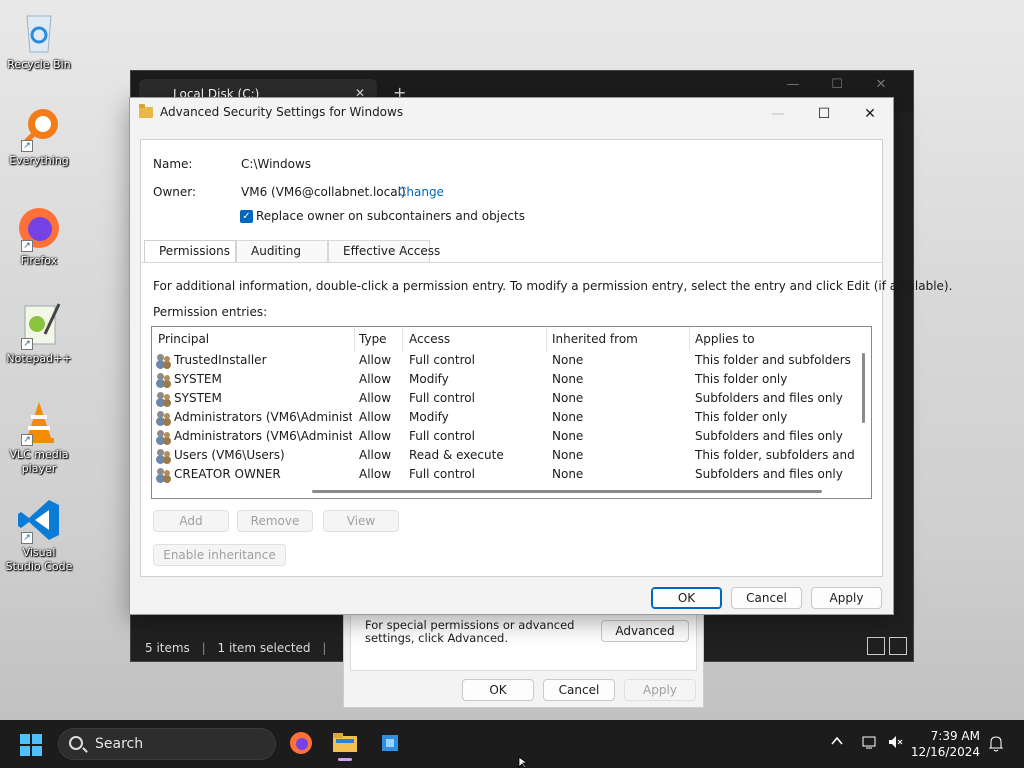  What do you see at coordinates (219, 555) in the screenshot?
I see `enable-inheritance-button: Enable inheritance` at bounding box center [219, 555].